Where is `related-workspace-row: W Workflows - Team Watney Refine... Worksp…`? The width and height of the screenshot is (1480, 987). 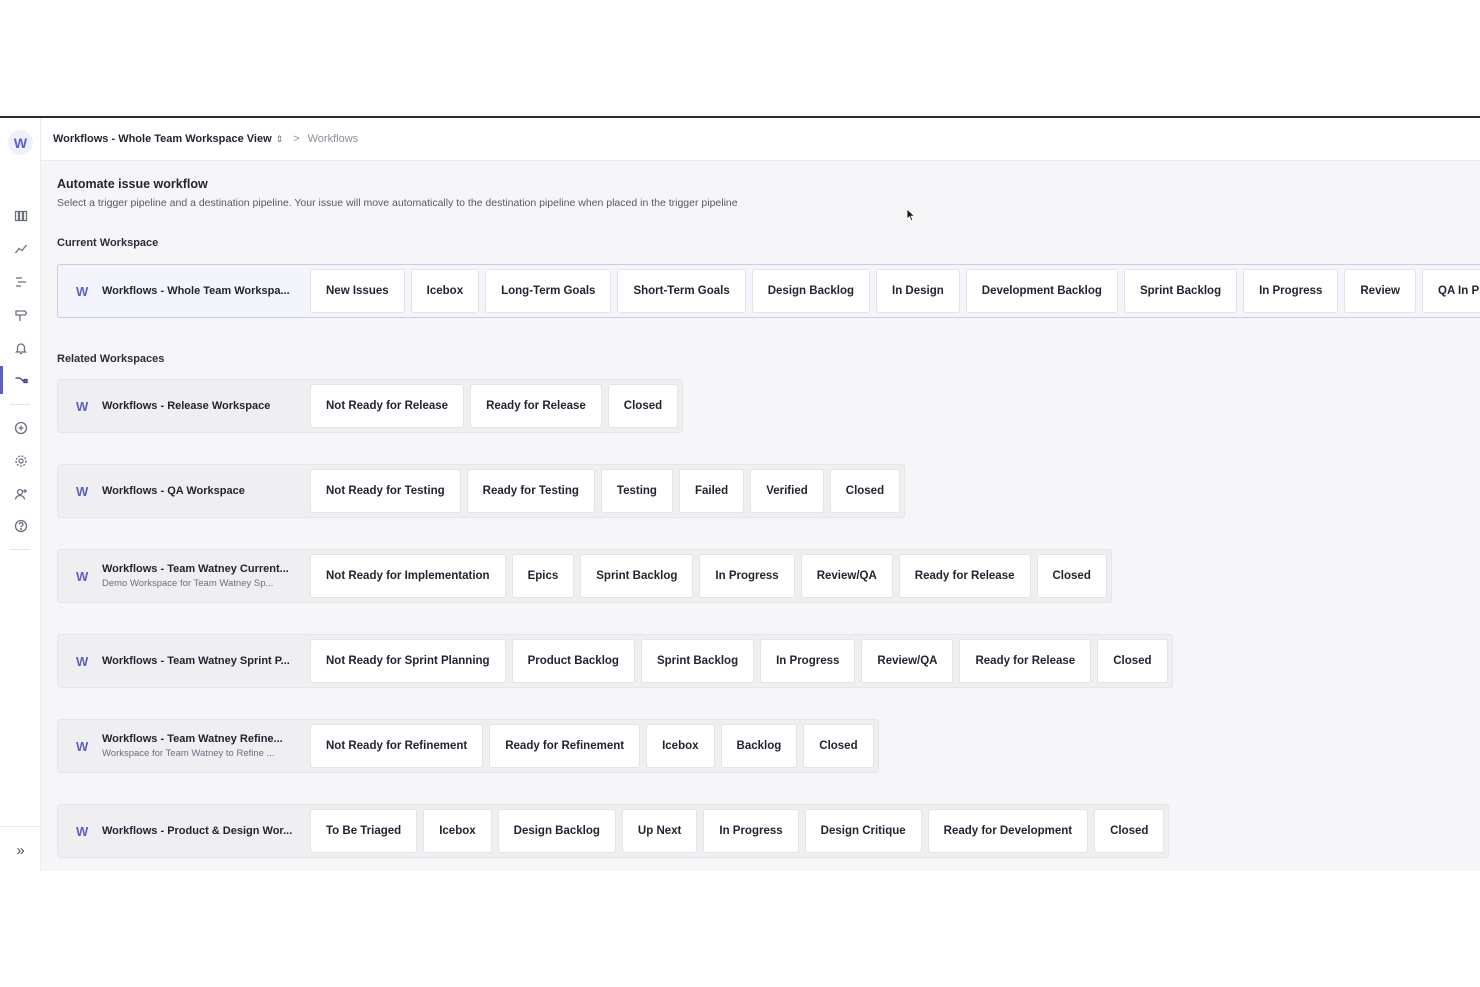
related-workspace-row: W Workflows - Team Watney Refine... Worksp… is located at coordinates (468, 746).